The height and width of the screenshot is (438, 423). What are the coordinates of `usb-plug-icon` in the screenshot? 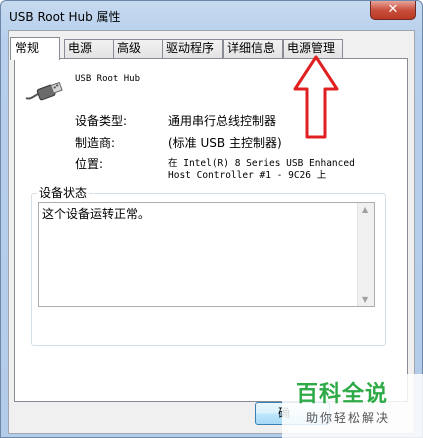 It's located at (44, 91).